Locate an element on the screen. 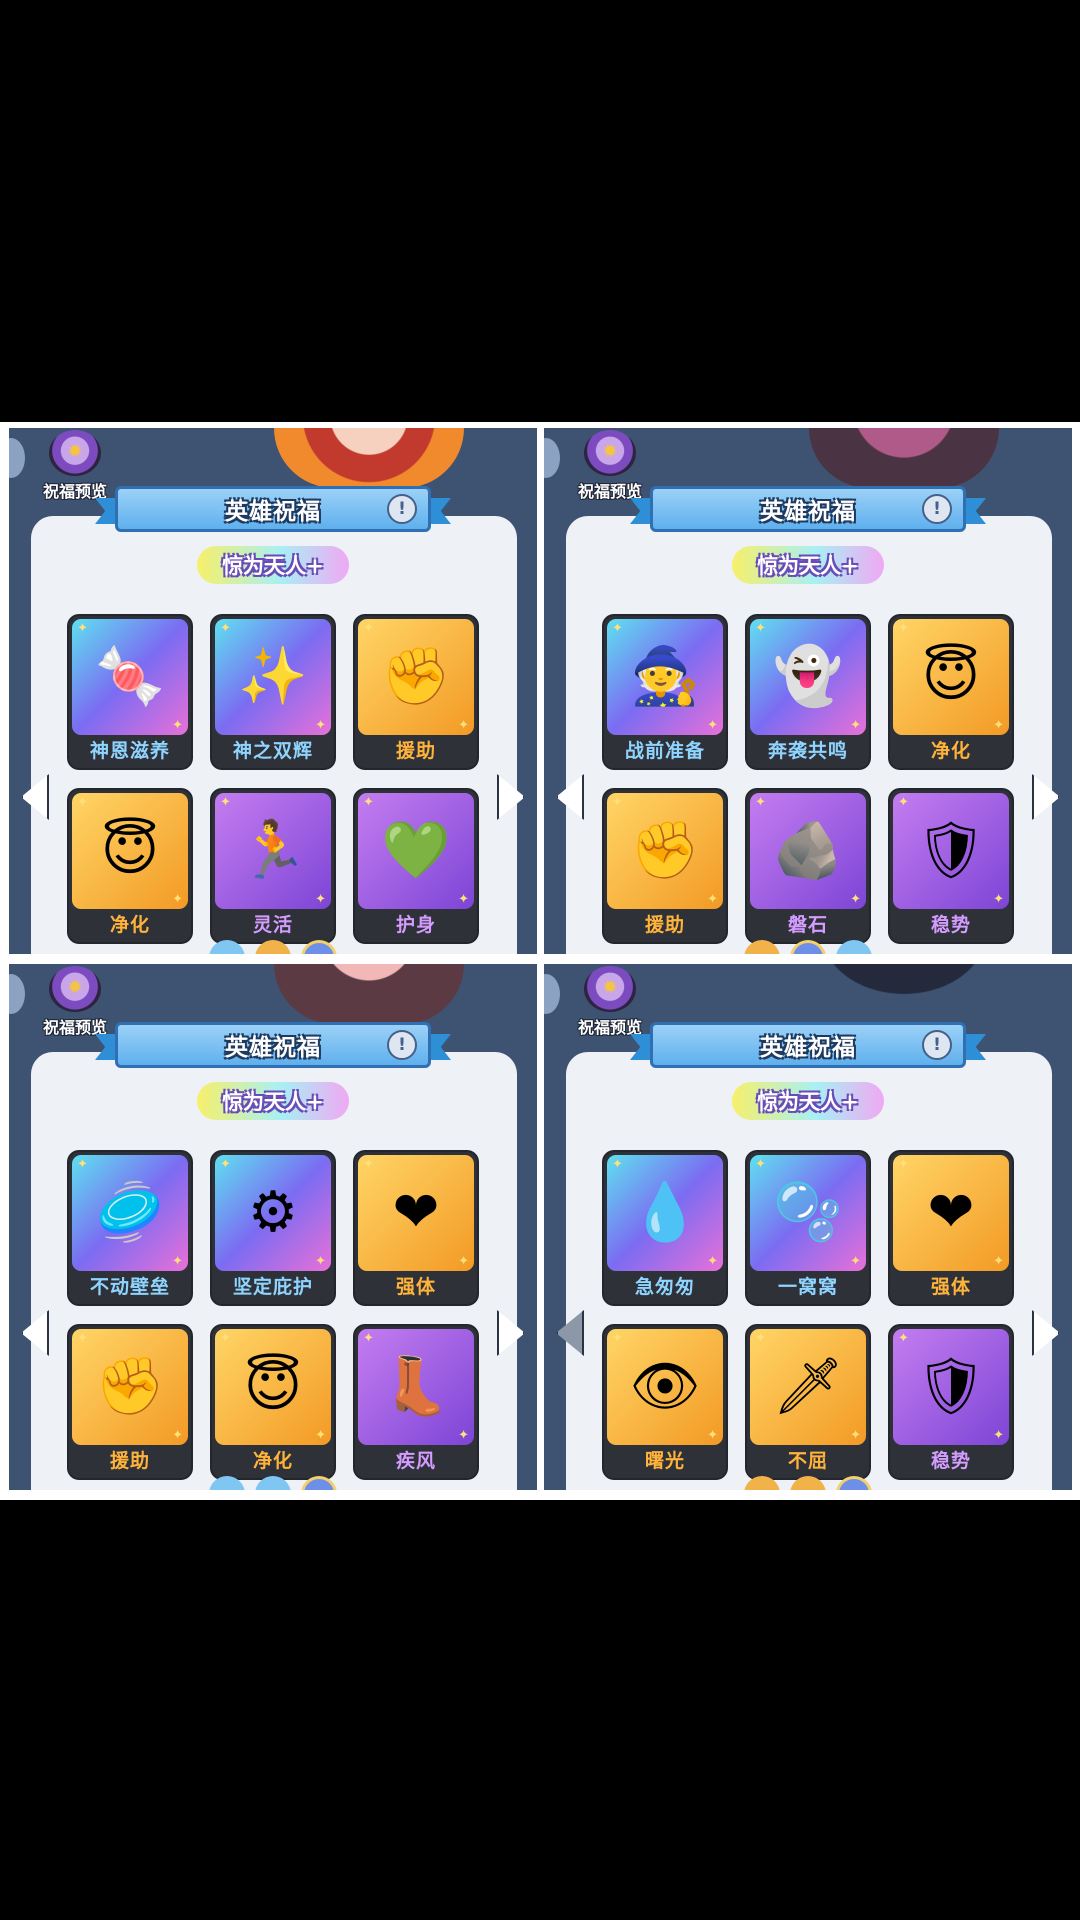 Image resolution: width=1080 pixels, height=1920 pixels. blessing-tile: 🫧 一窝窝 is located at coordinates (808, 1228).